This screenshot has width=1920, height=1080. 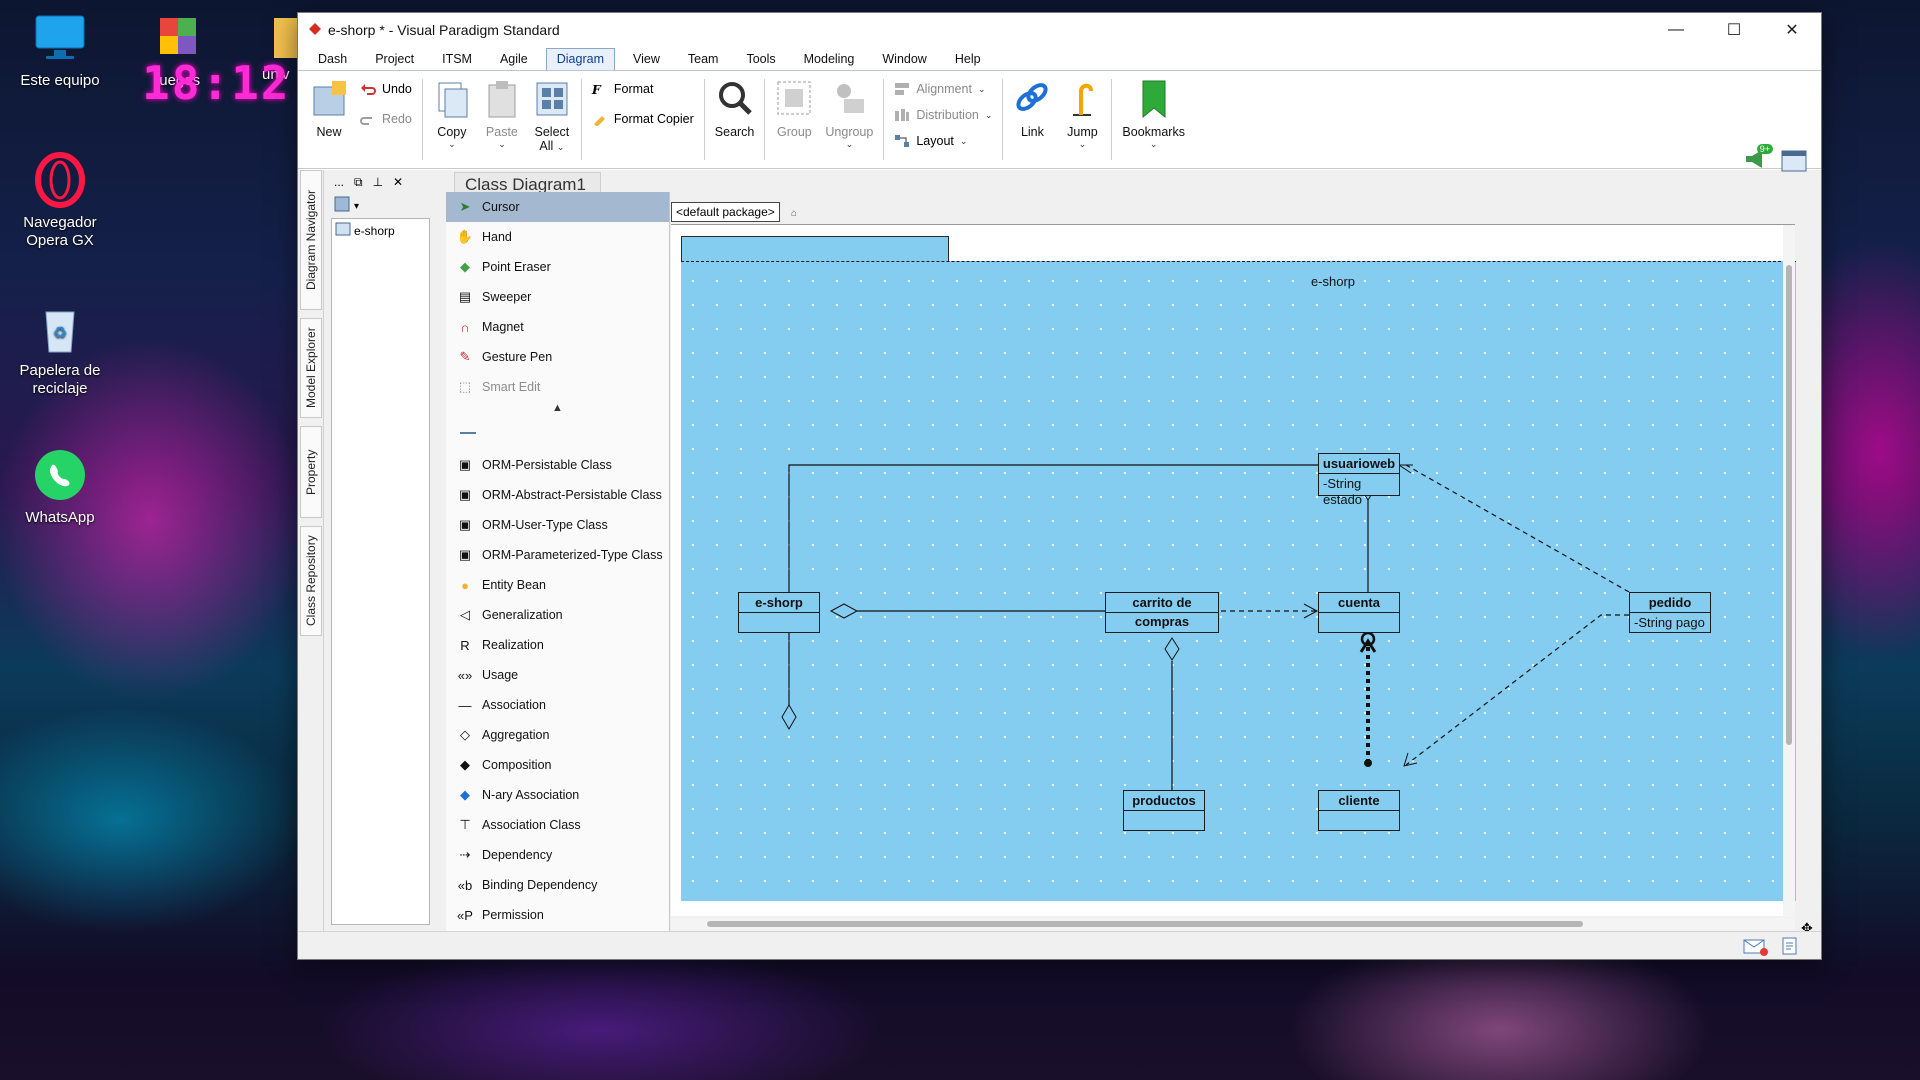 What do you see at coordinates (502, 144) in the screenshot?
I see `chevron-down-icon: ⌄` at bounding box center [502, 144].